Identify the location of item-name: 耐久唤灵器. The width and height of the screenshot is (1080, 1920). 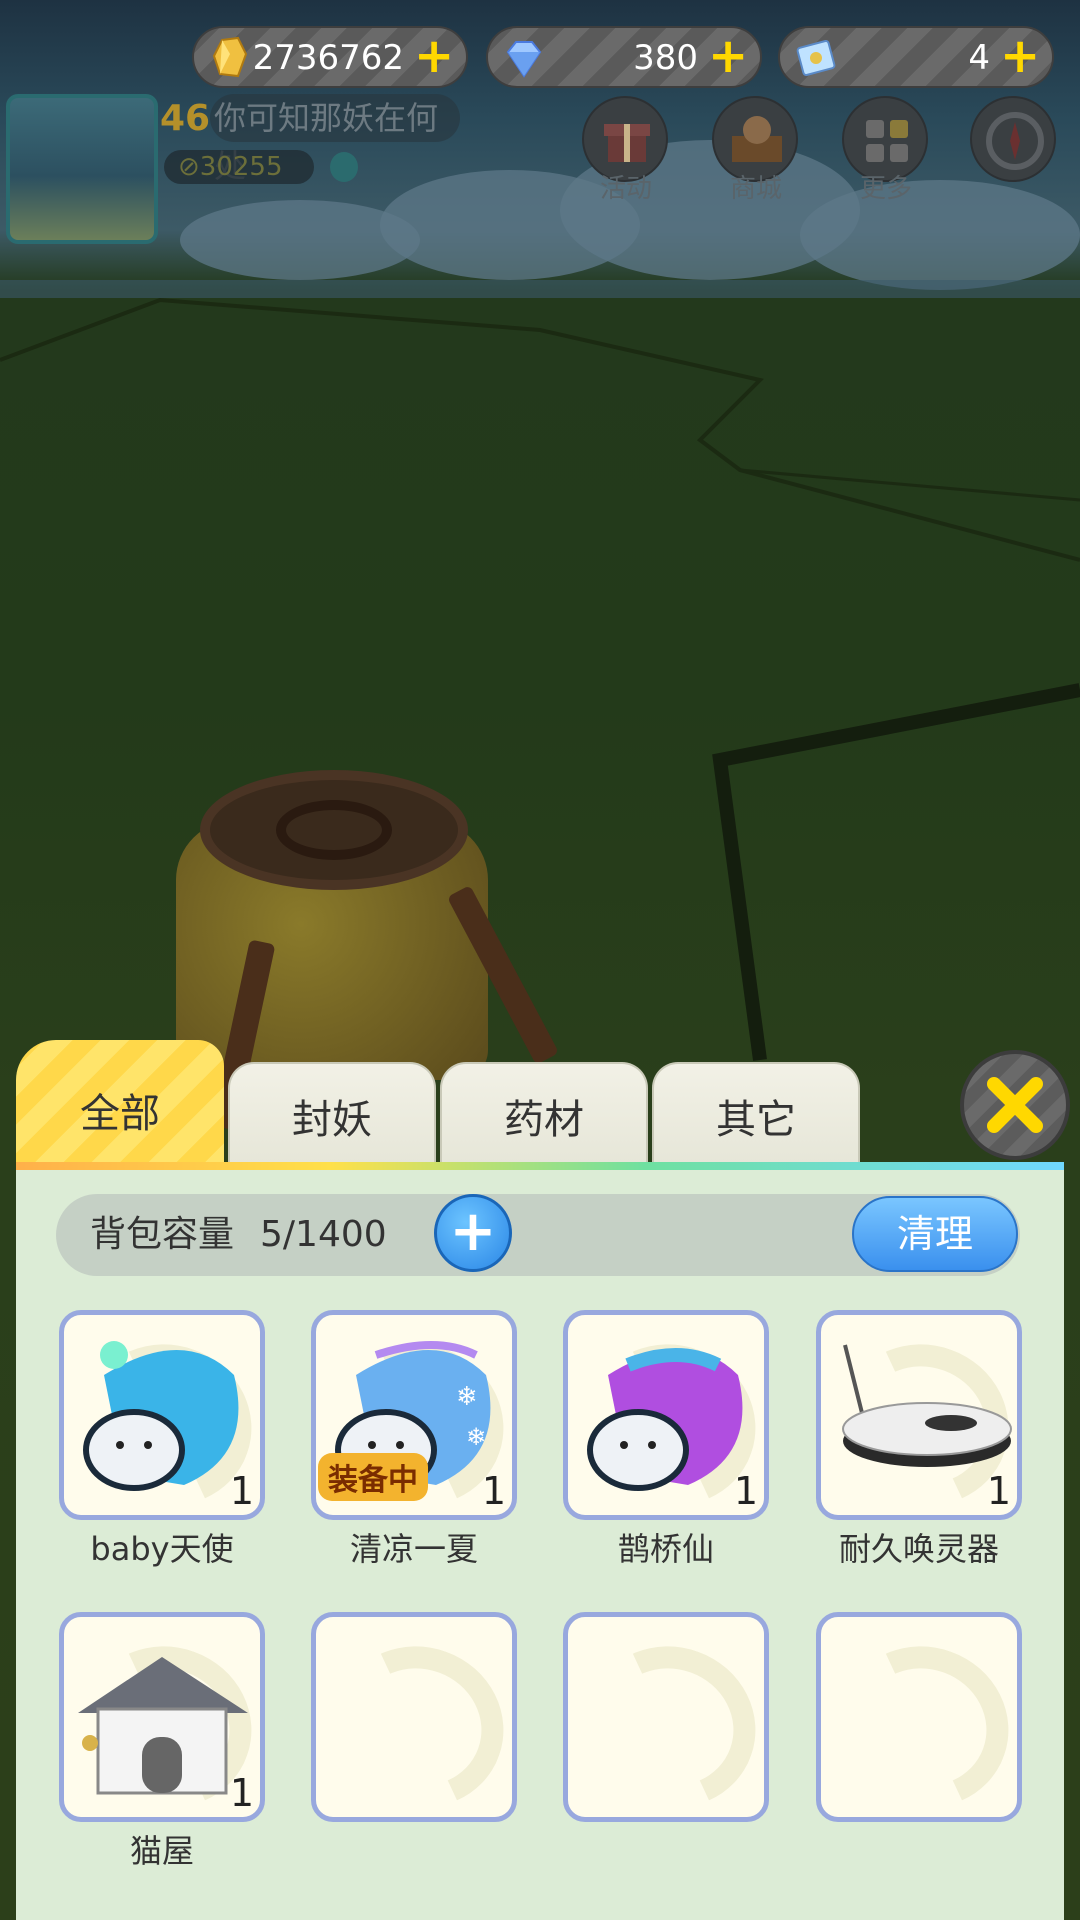
(918, 1549).